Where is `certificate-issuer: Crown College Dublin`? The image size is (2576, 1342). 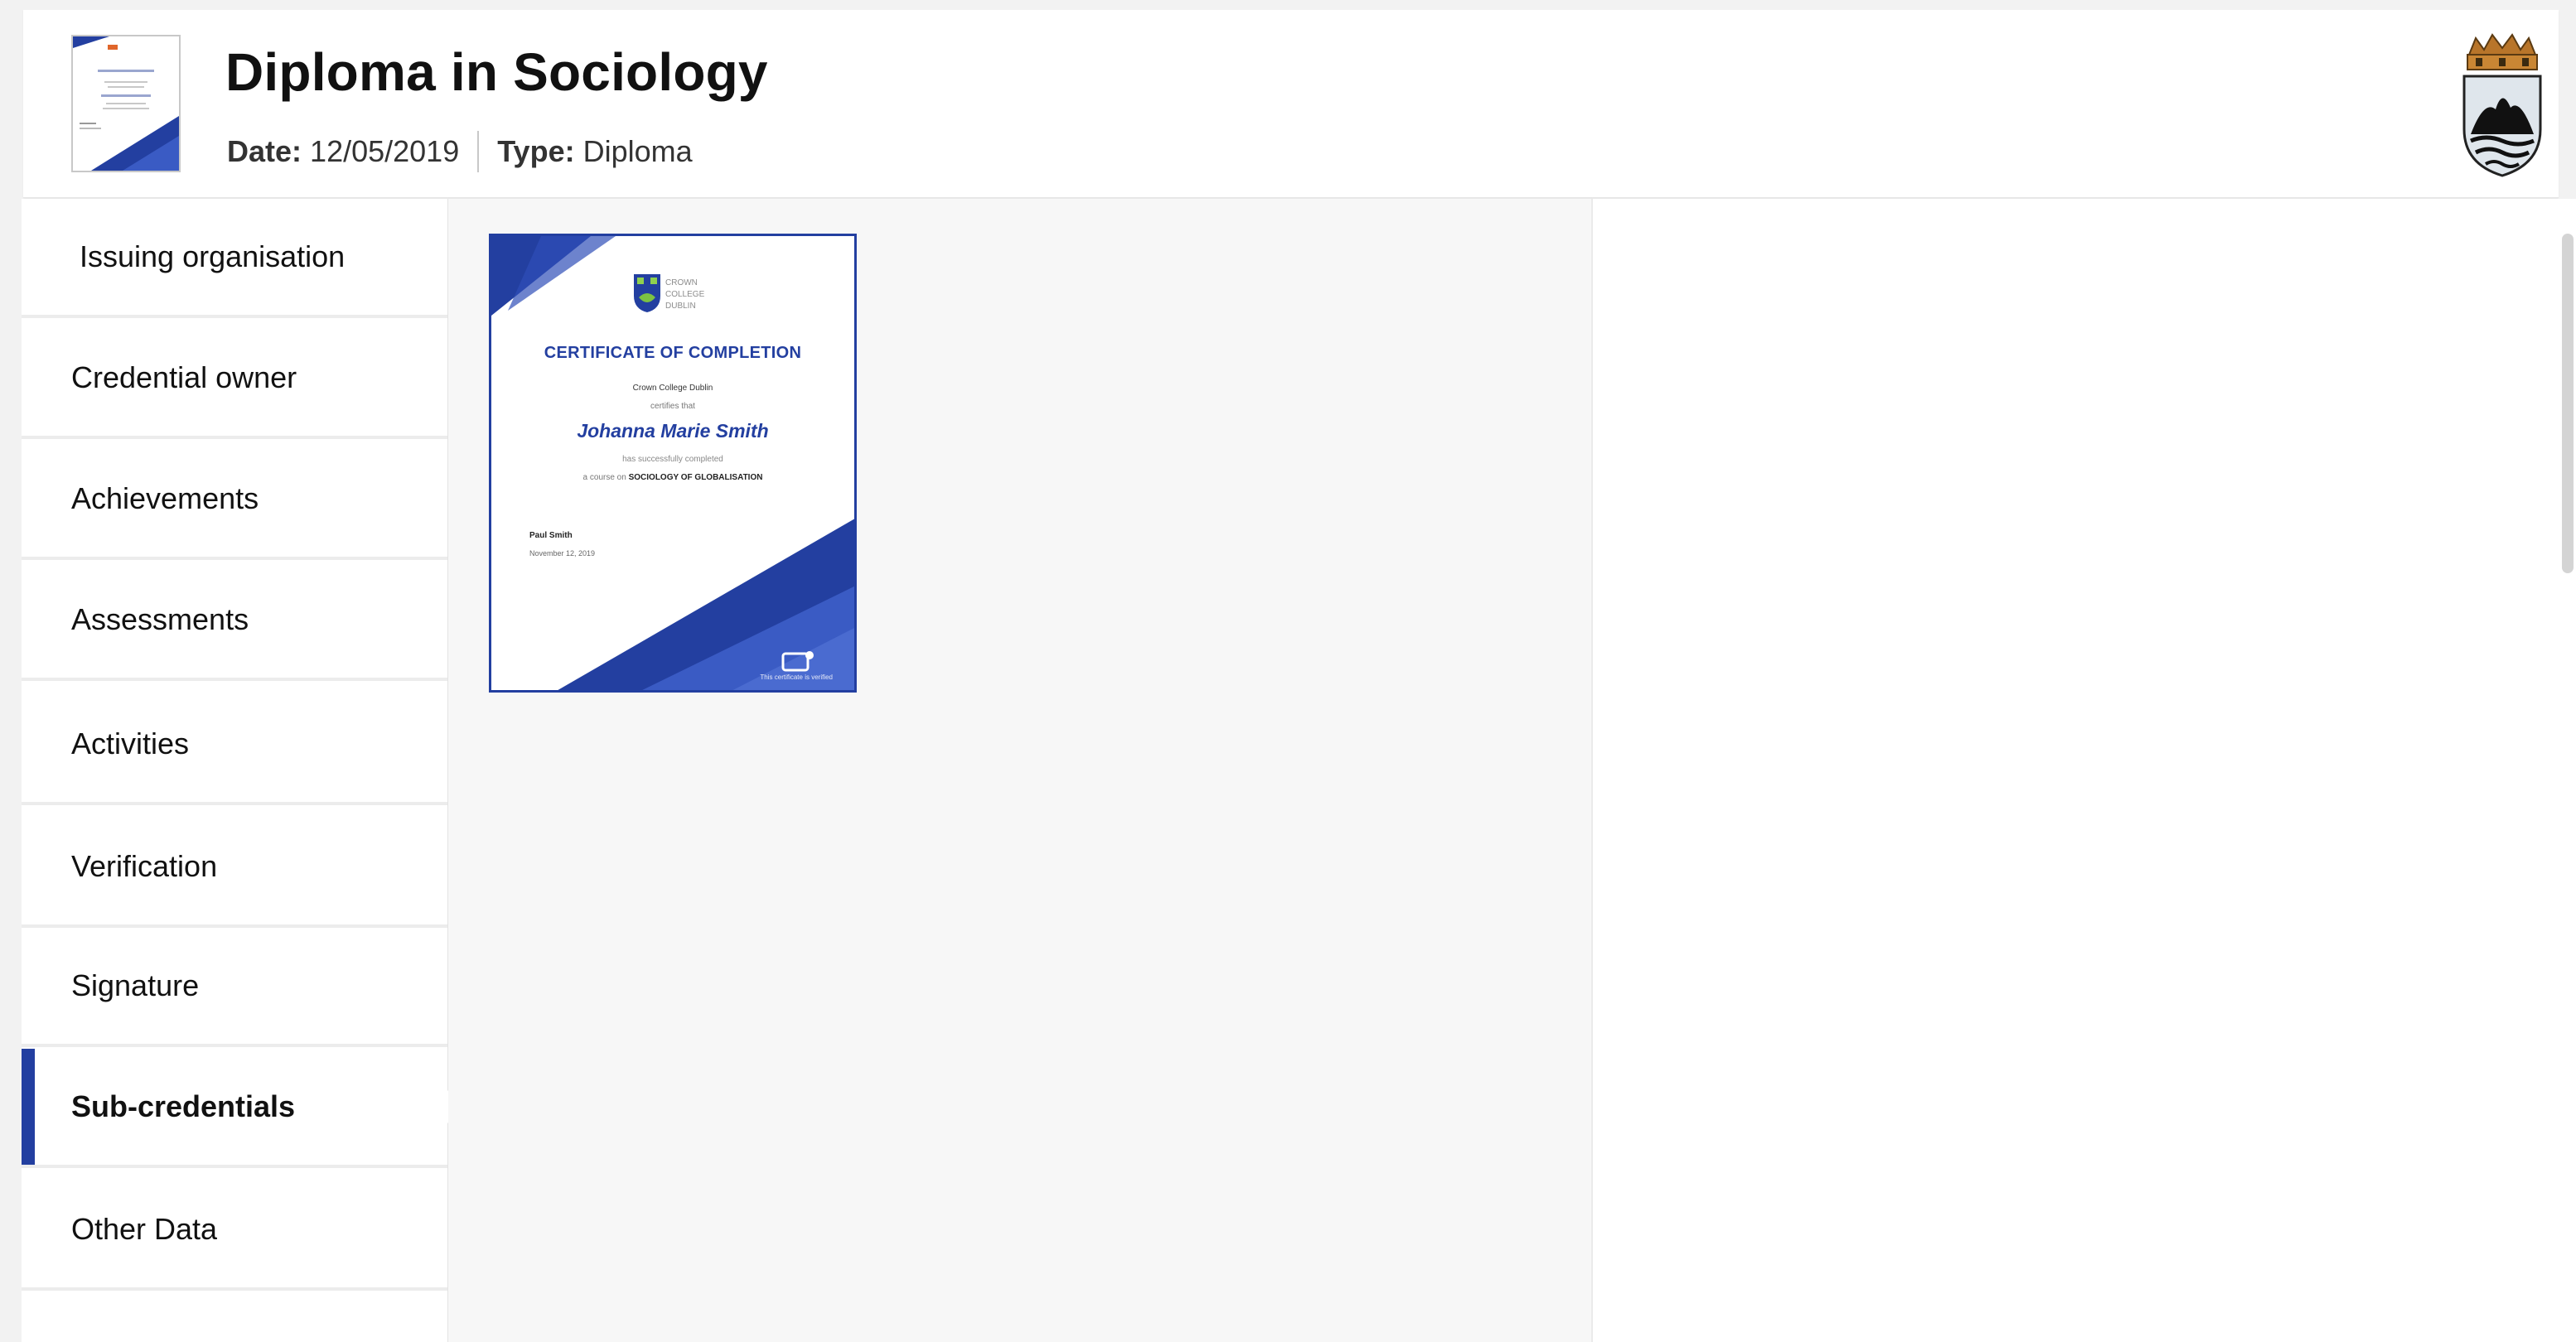
certificate-issuer: Crown College Dublin is located at coordinates (672, 388).